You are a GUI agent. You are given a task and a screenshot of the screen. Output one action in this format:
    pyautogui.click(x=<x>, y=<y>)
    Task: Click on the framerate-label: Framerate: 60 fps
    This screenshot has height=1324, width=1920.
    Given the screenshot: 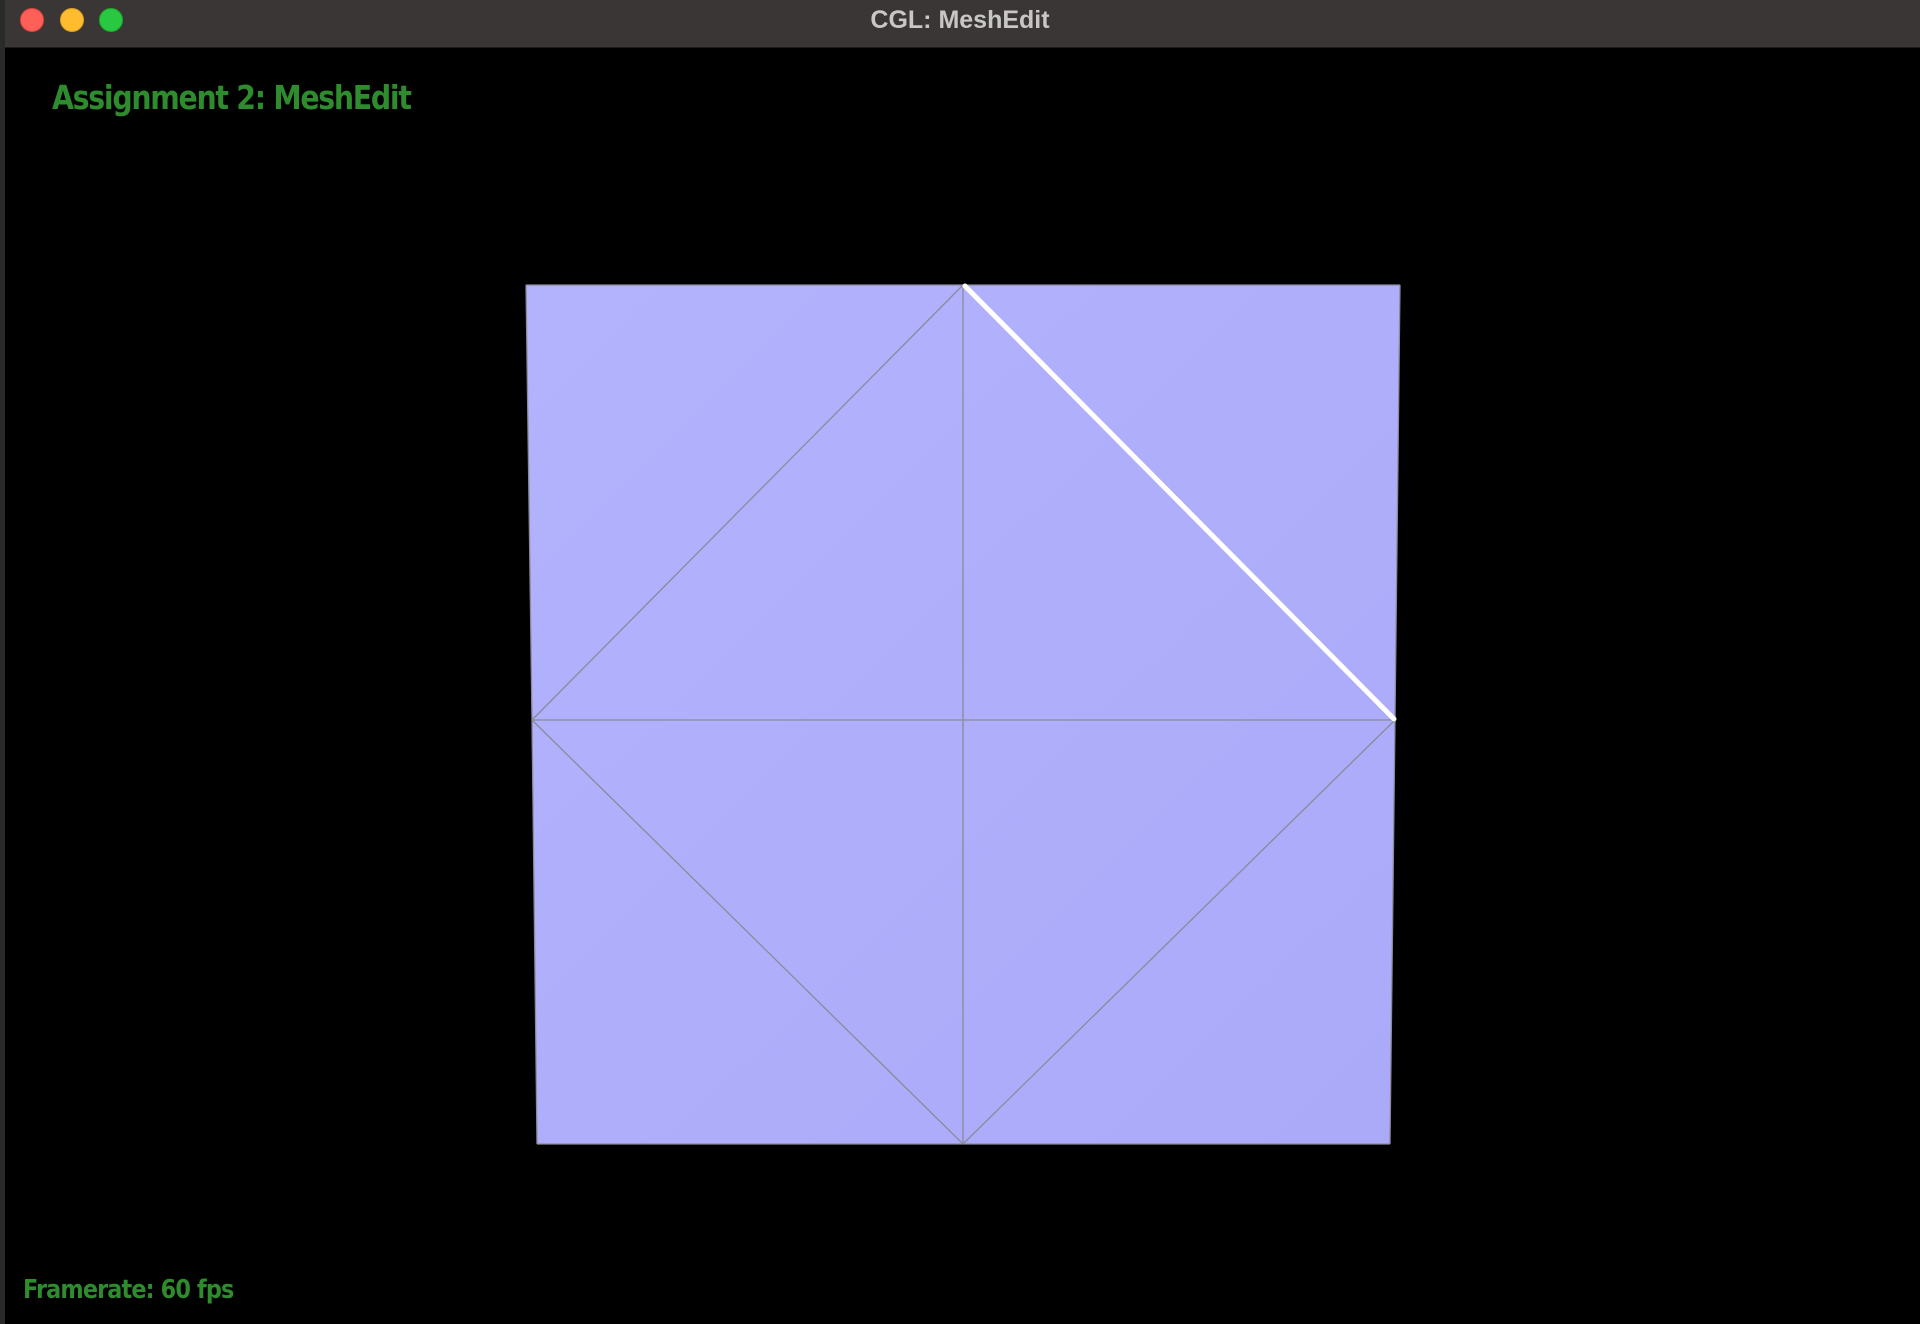 What is the action you would take?
    pyautogui.click(x=128, y=1290)
    